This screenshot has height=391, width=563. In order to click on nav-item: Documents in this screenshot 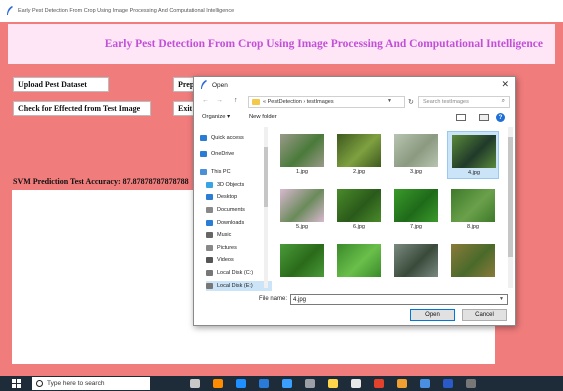, I will do `click(225, 210)`.